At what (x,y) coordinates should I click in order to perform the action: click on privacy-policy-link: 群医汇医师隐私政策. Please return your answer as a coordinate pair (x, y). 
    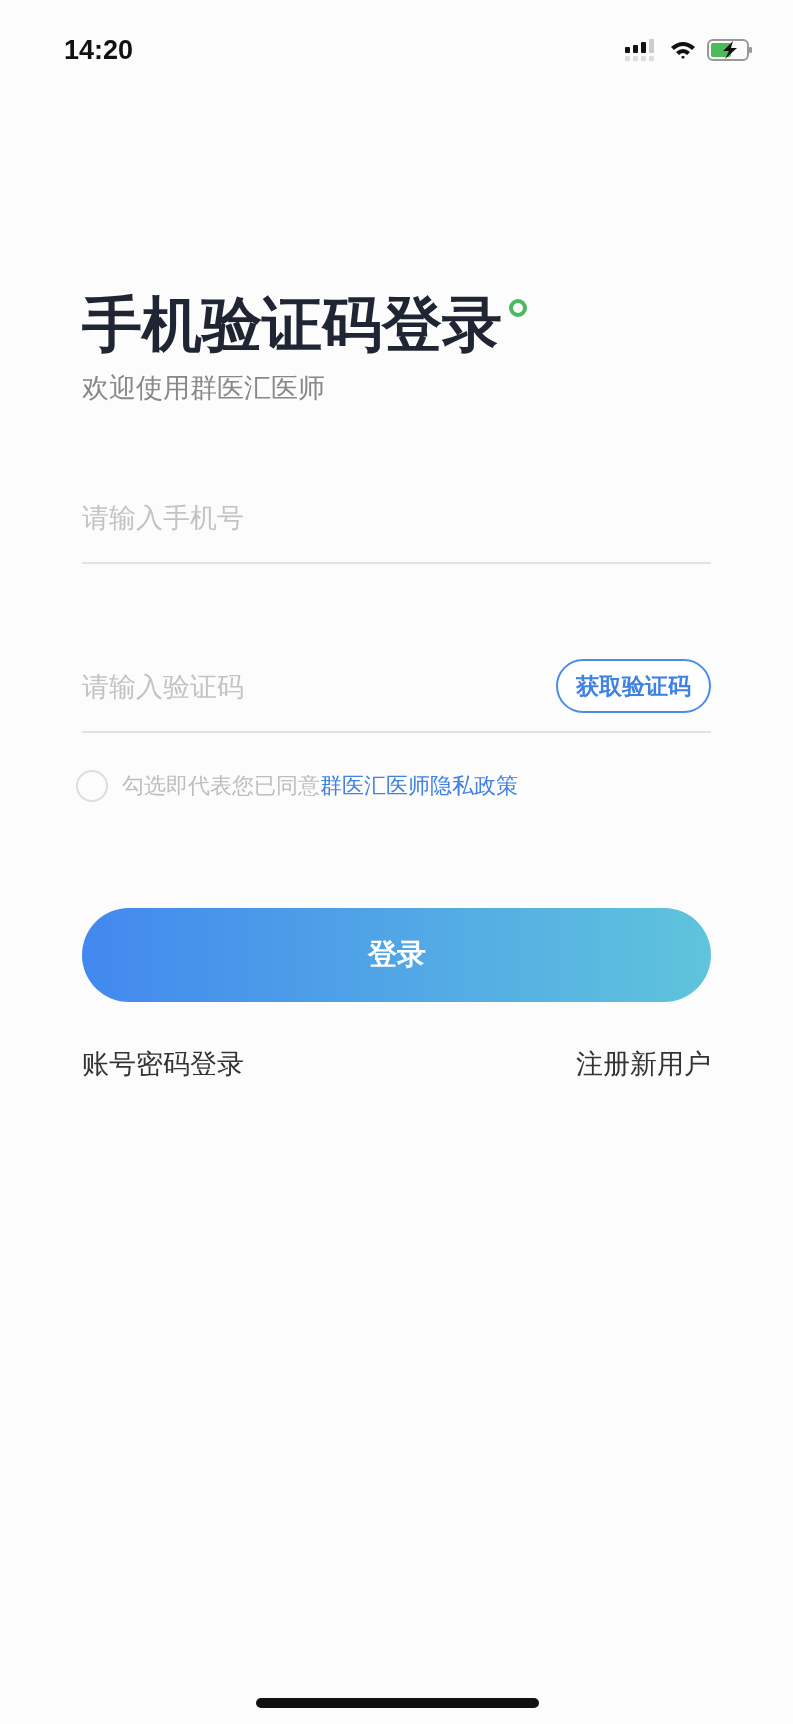
    Looking at the image, I should click on (419, 786).